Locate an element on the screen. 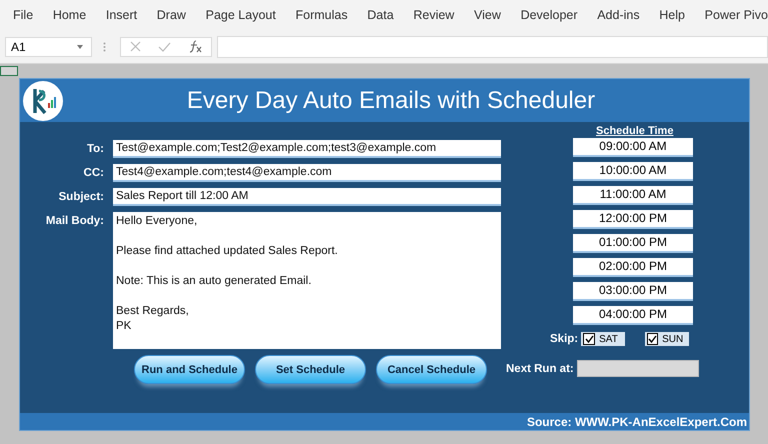 The height and width of the screenshot is (444, 768). input-field: Sales Report till 12:00 AM is located at coordinates (307, 197).